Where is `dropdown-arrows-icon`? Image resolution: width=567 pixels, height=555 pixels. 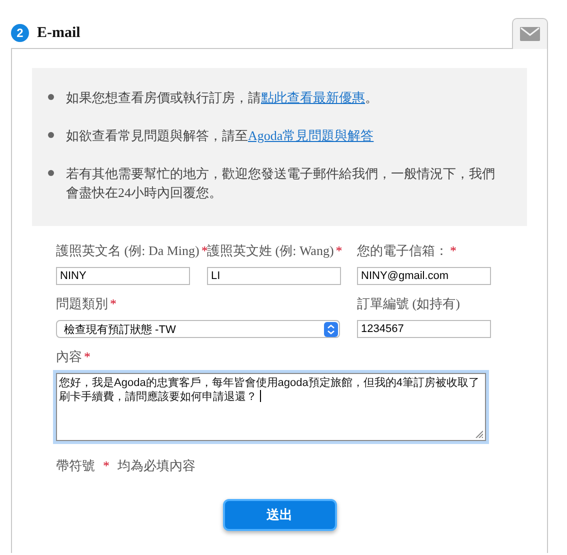
dropdown-arrows-icon is located at coordinates (331, 329).